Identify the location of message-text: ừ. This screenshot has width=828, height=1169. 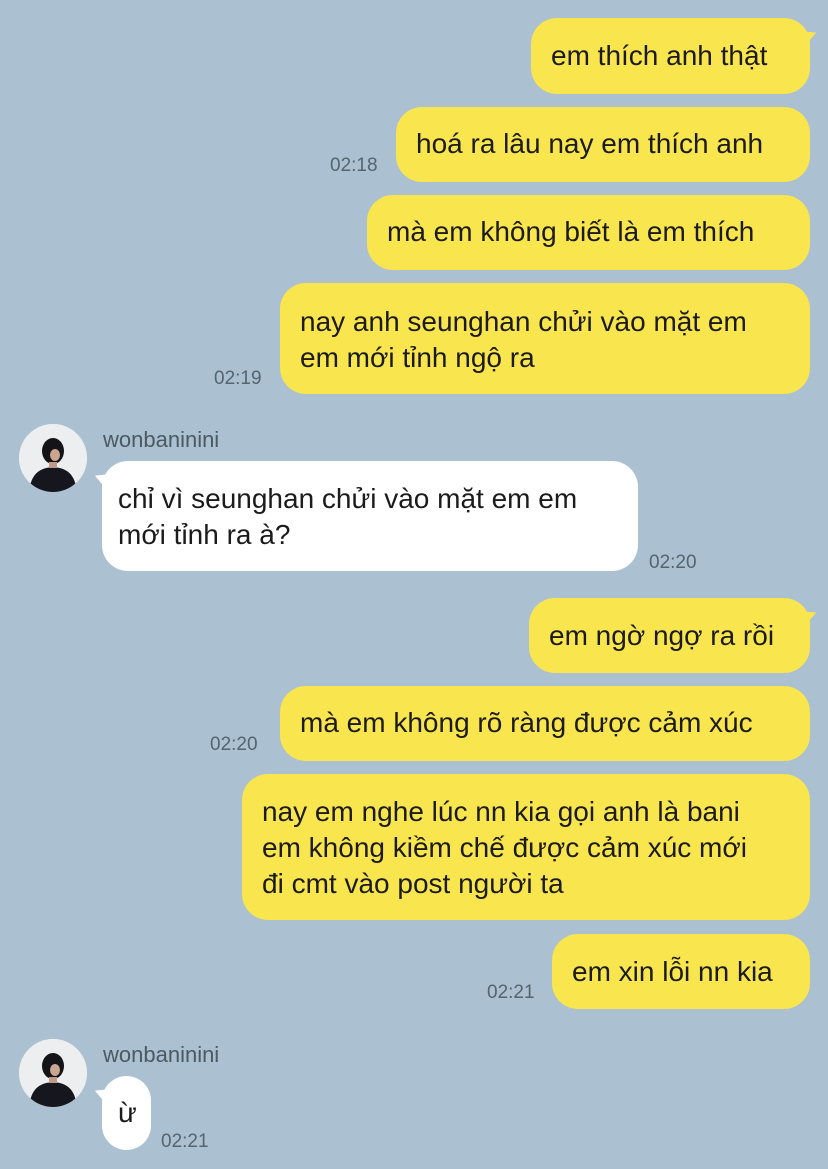
(127, 1112).